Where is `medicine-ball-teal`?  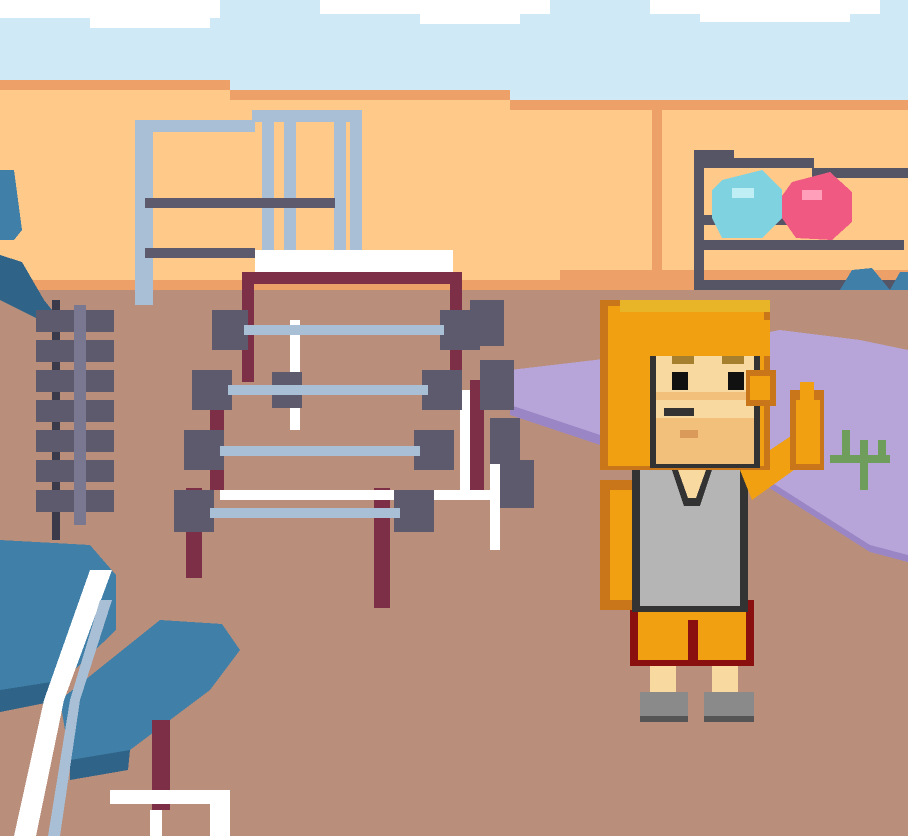
medicine-ball-teal is located at coordinates (747, 204).